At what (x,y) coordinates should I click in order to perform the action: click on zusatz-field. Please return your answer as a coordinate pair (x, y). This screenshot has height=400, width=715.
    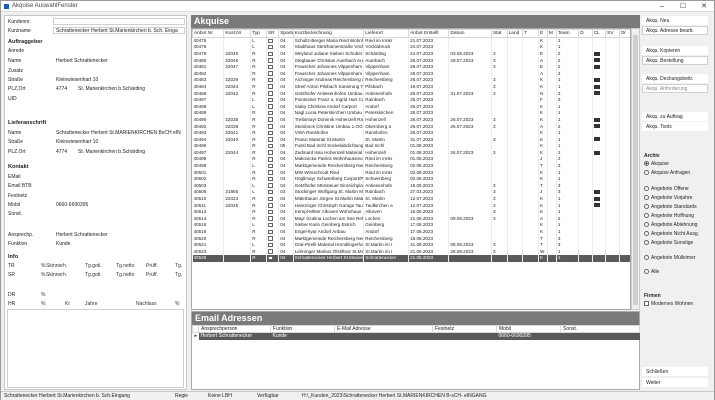
    Looking at the image, I should click on (119, 70).